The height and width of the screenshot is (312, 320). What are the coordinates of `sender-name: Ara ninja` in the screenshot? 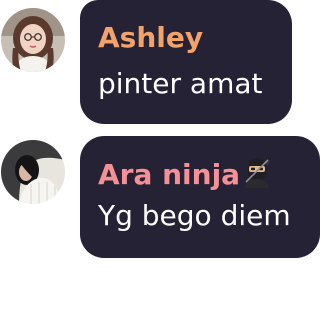 It's located at (185, 174).